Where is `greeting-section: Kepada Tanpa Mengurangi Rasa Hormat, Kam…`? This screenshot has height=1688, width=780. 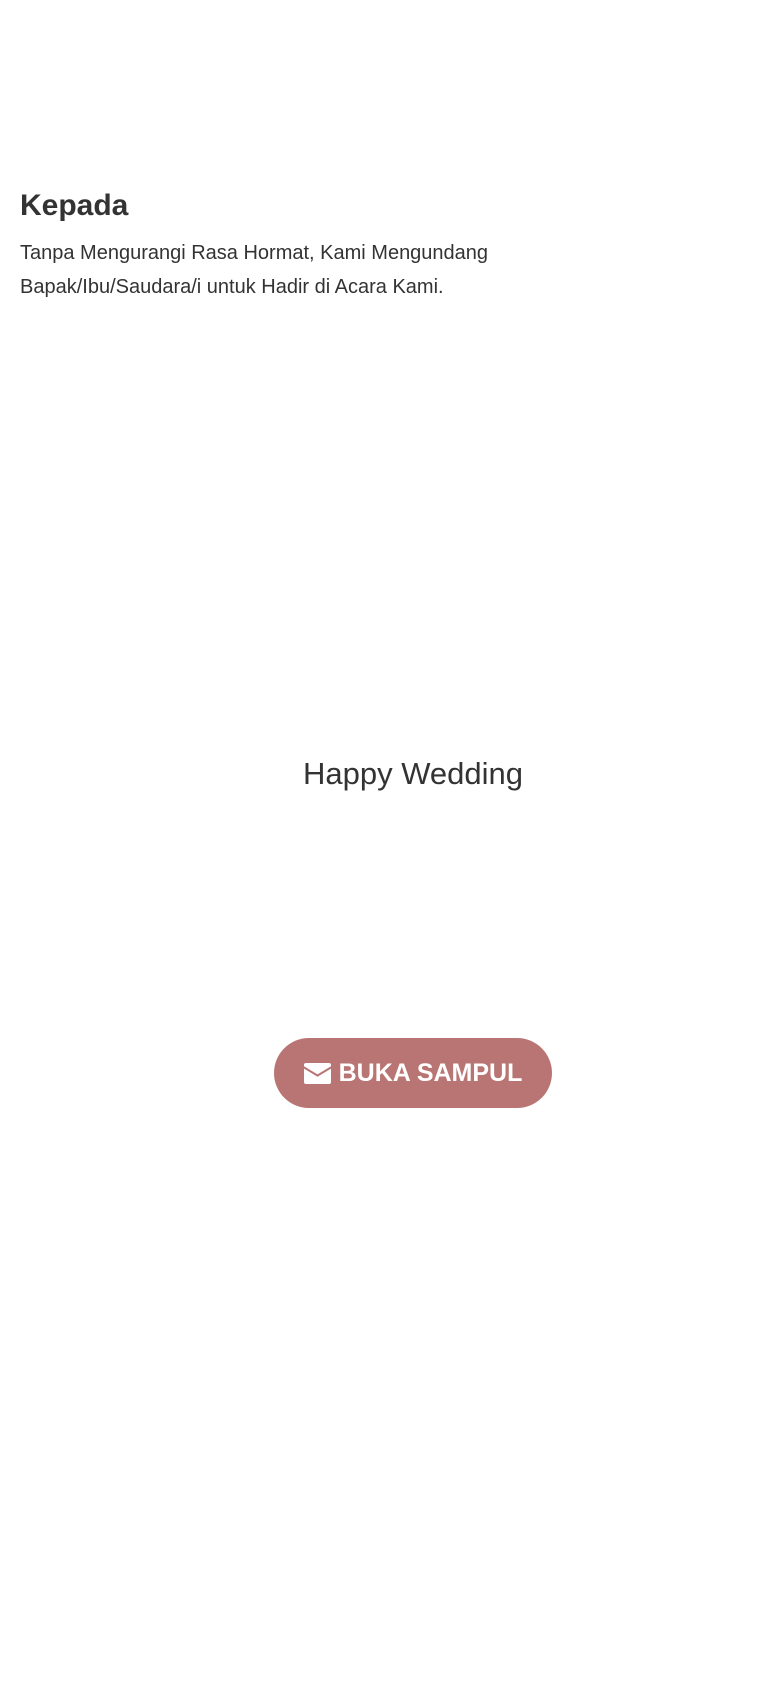
greeting-section: Kepada Tanpa Mengurangi Rasa Hormat, Kam… is located at coordinates (290, 245).